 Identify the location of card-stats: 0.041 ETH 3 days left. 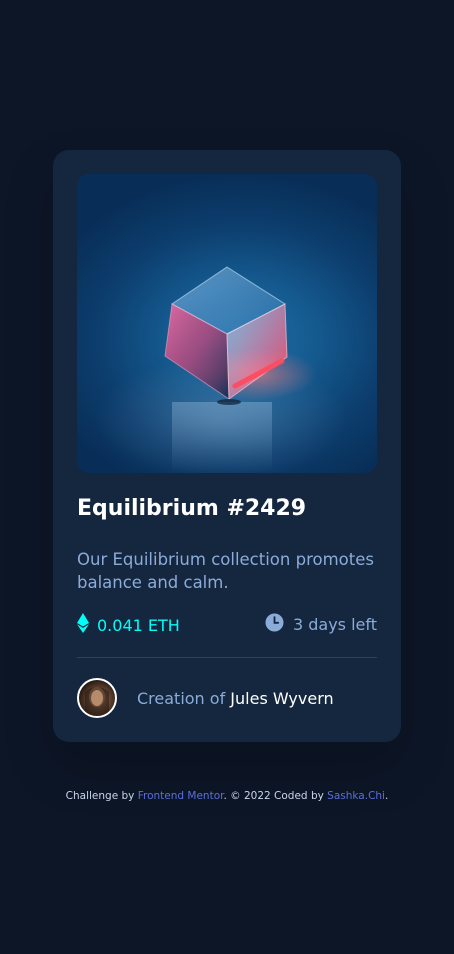
(227, 626).